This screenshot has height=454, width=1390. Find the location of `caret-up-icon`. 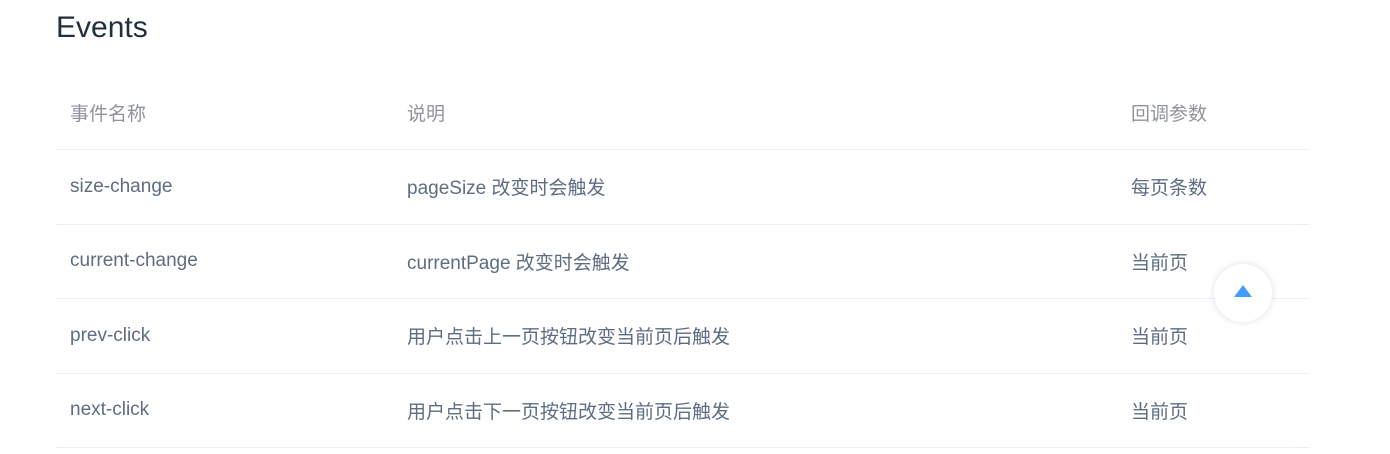

caret-up-icon is located at coordinates (1243, 293).